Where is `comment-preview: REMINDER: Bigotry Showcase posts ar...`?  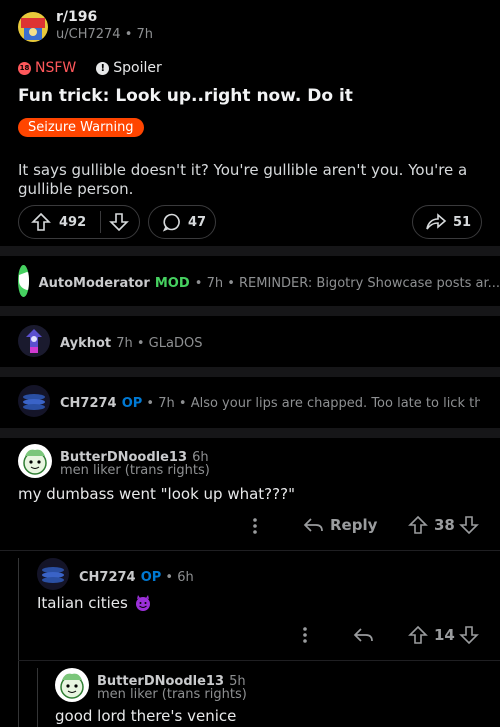
comment-preview: REMINDER: Bigotry Showcase posts ar... is located at coordinates (369, 283).